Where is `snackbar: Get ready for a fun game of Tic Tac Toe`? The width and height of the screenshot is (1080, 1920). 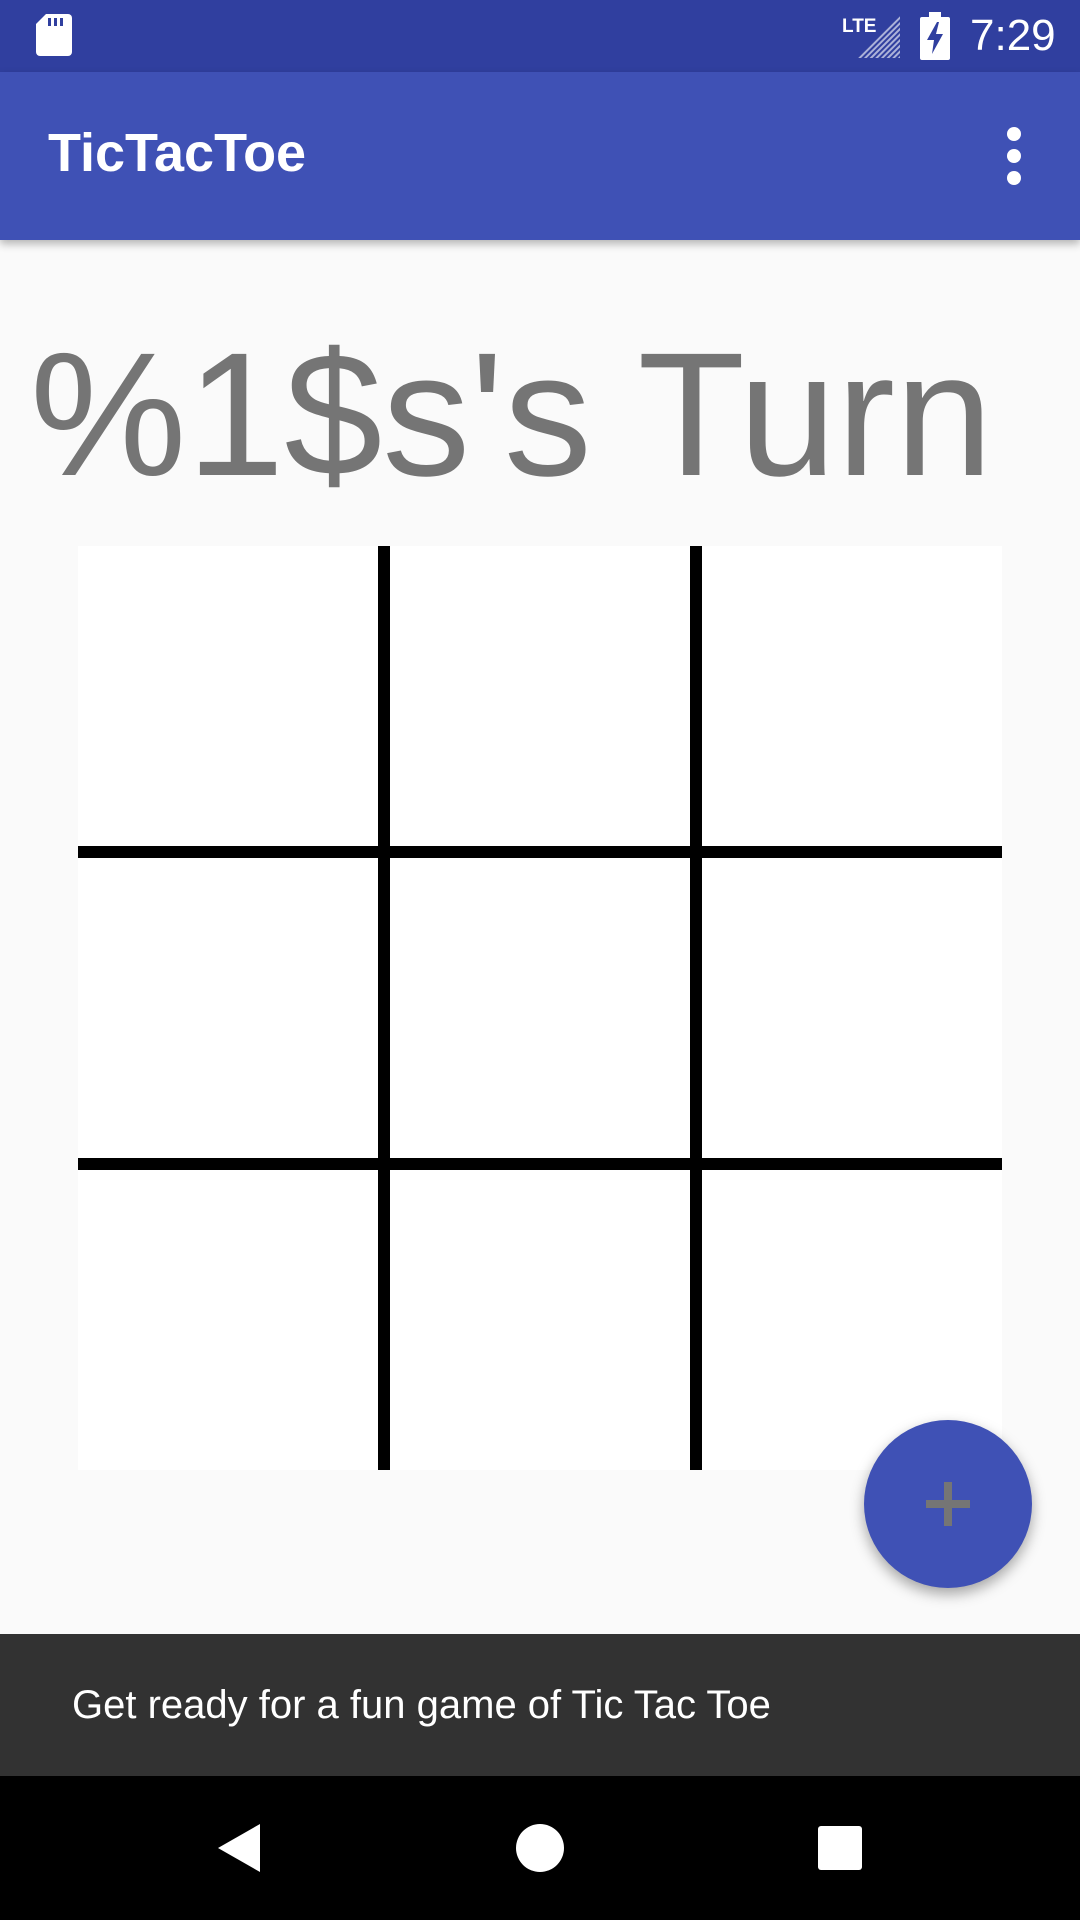 snackbar: Get ready for a fun game of Tic Tac Toe is located at coordinates (540, 1705).